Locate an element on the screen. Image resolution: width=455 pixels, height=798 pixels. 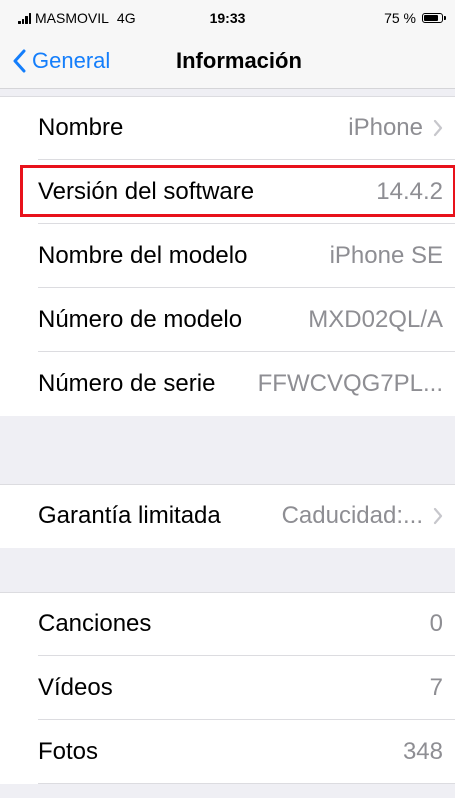
row-label: Nombre is located at coordinates (81, 127).